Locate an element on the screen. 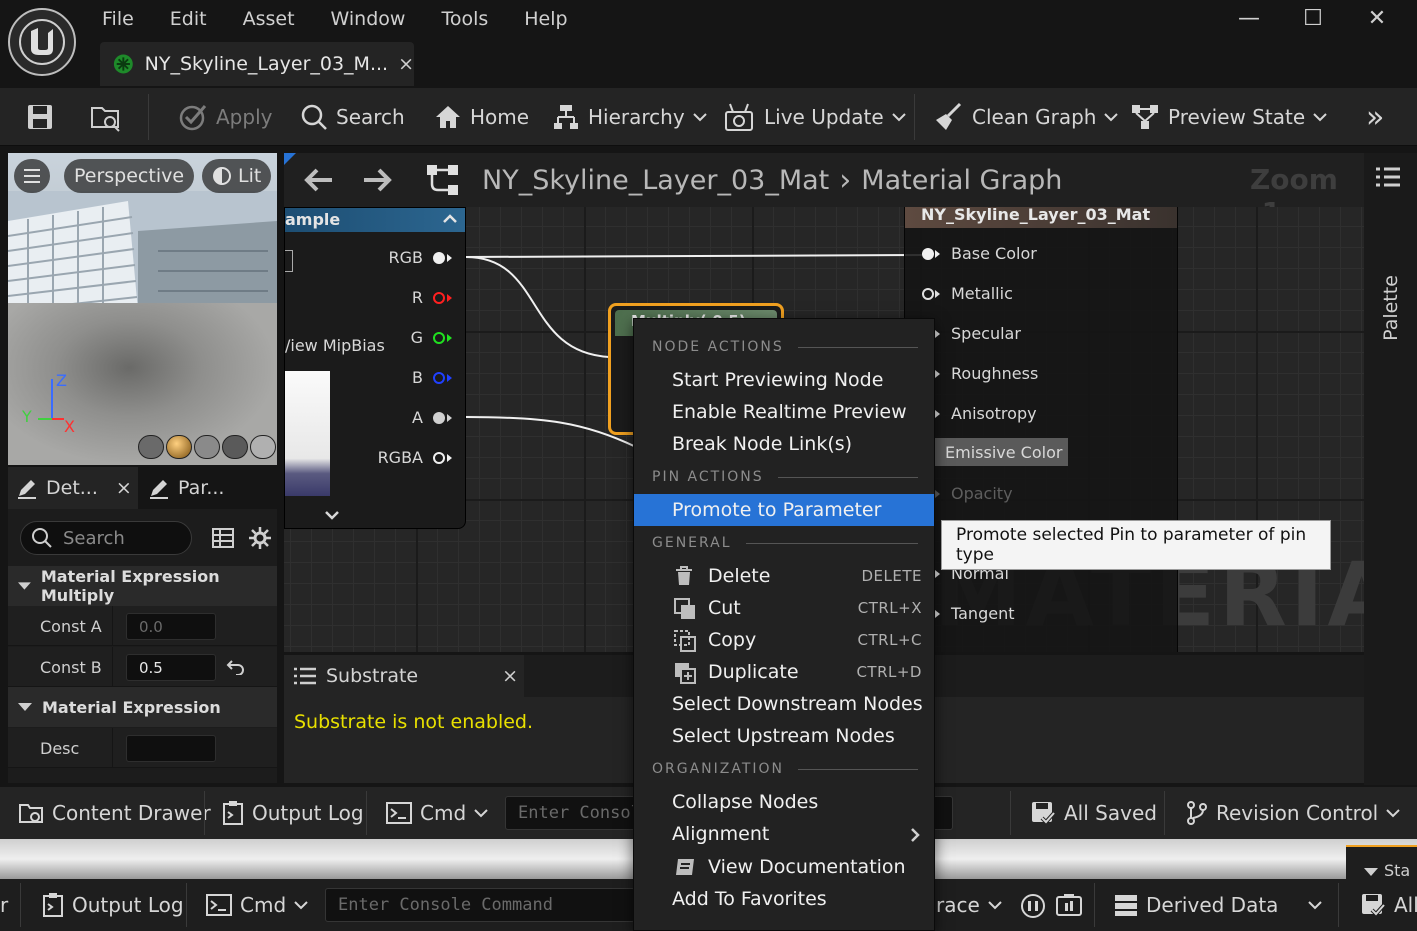 This screenshot has width=1417, height=931. search-button: Search is located at coordinates (352, 117).